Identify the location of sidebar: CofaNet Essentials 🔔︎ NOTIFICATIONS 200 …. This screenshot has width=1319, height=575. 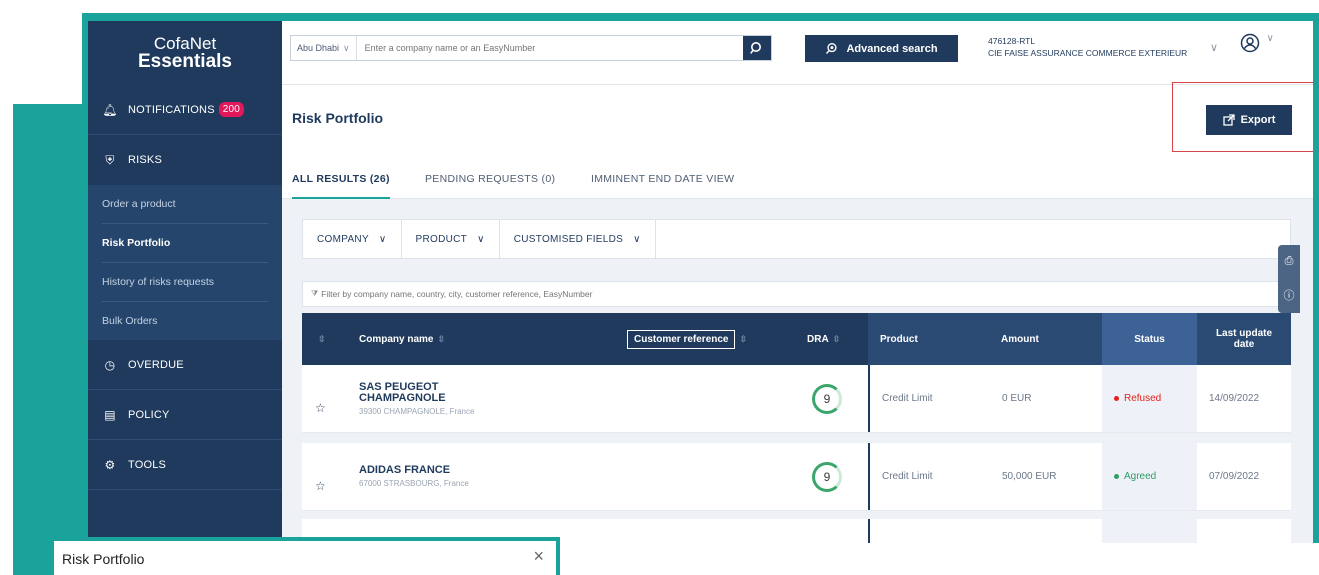
(185, 282).